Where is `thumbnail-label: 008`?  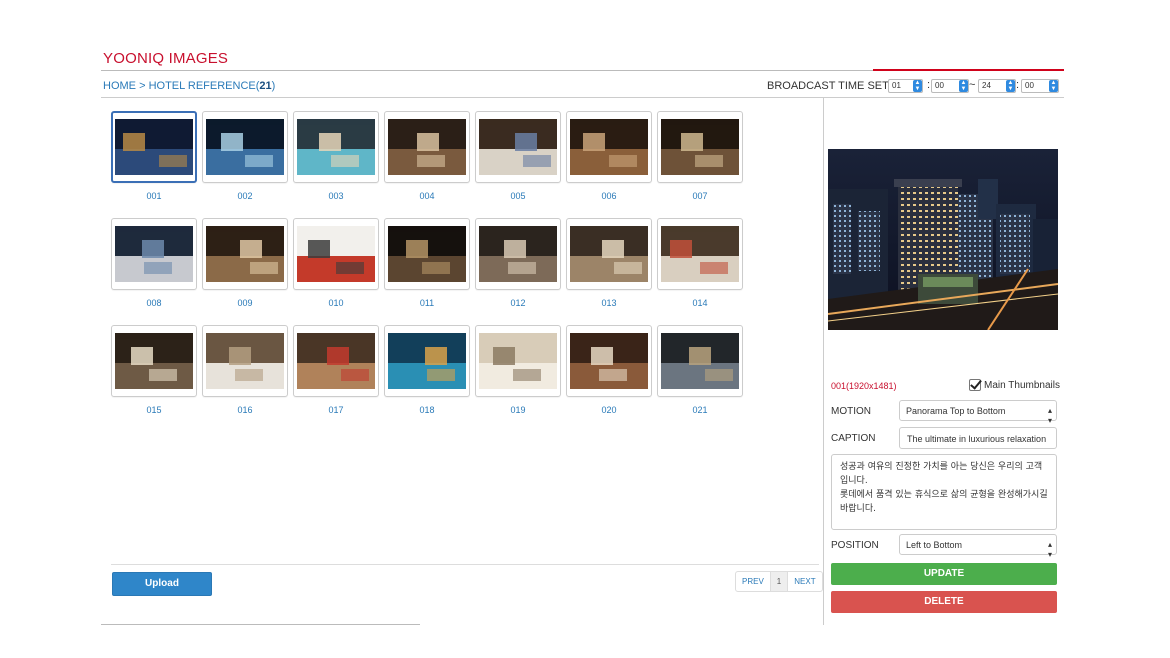
thumbnail-label: 008 is located at coordinates (154, 303).